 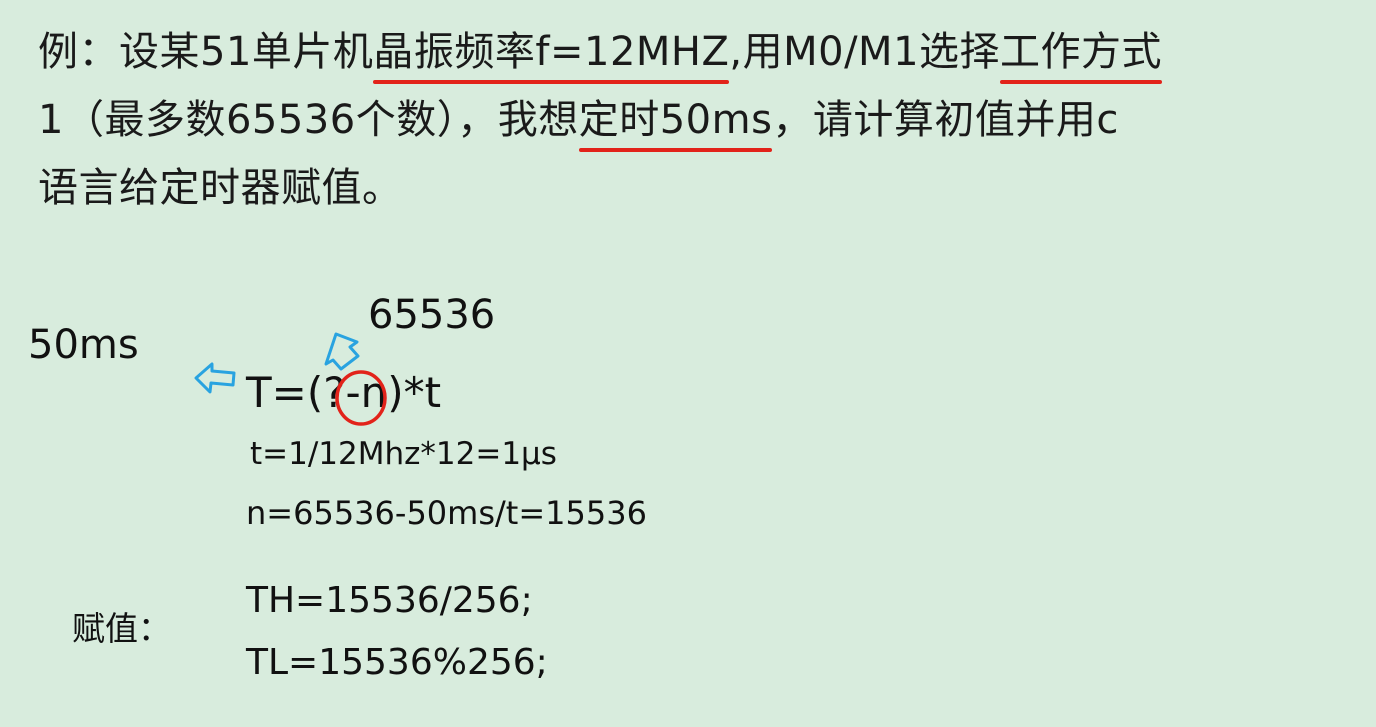 What do you see at coordinates (361, 398) in the screenshot?
I see `highlight-circle` at bounding box center [361, 398].